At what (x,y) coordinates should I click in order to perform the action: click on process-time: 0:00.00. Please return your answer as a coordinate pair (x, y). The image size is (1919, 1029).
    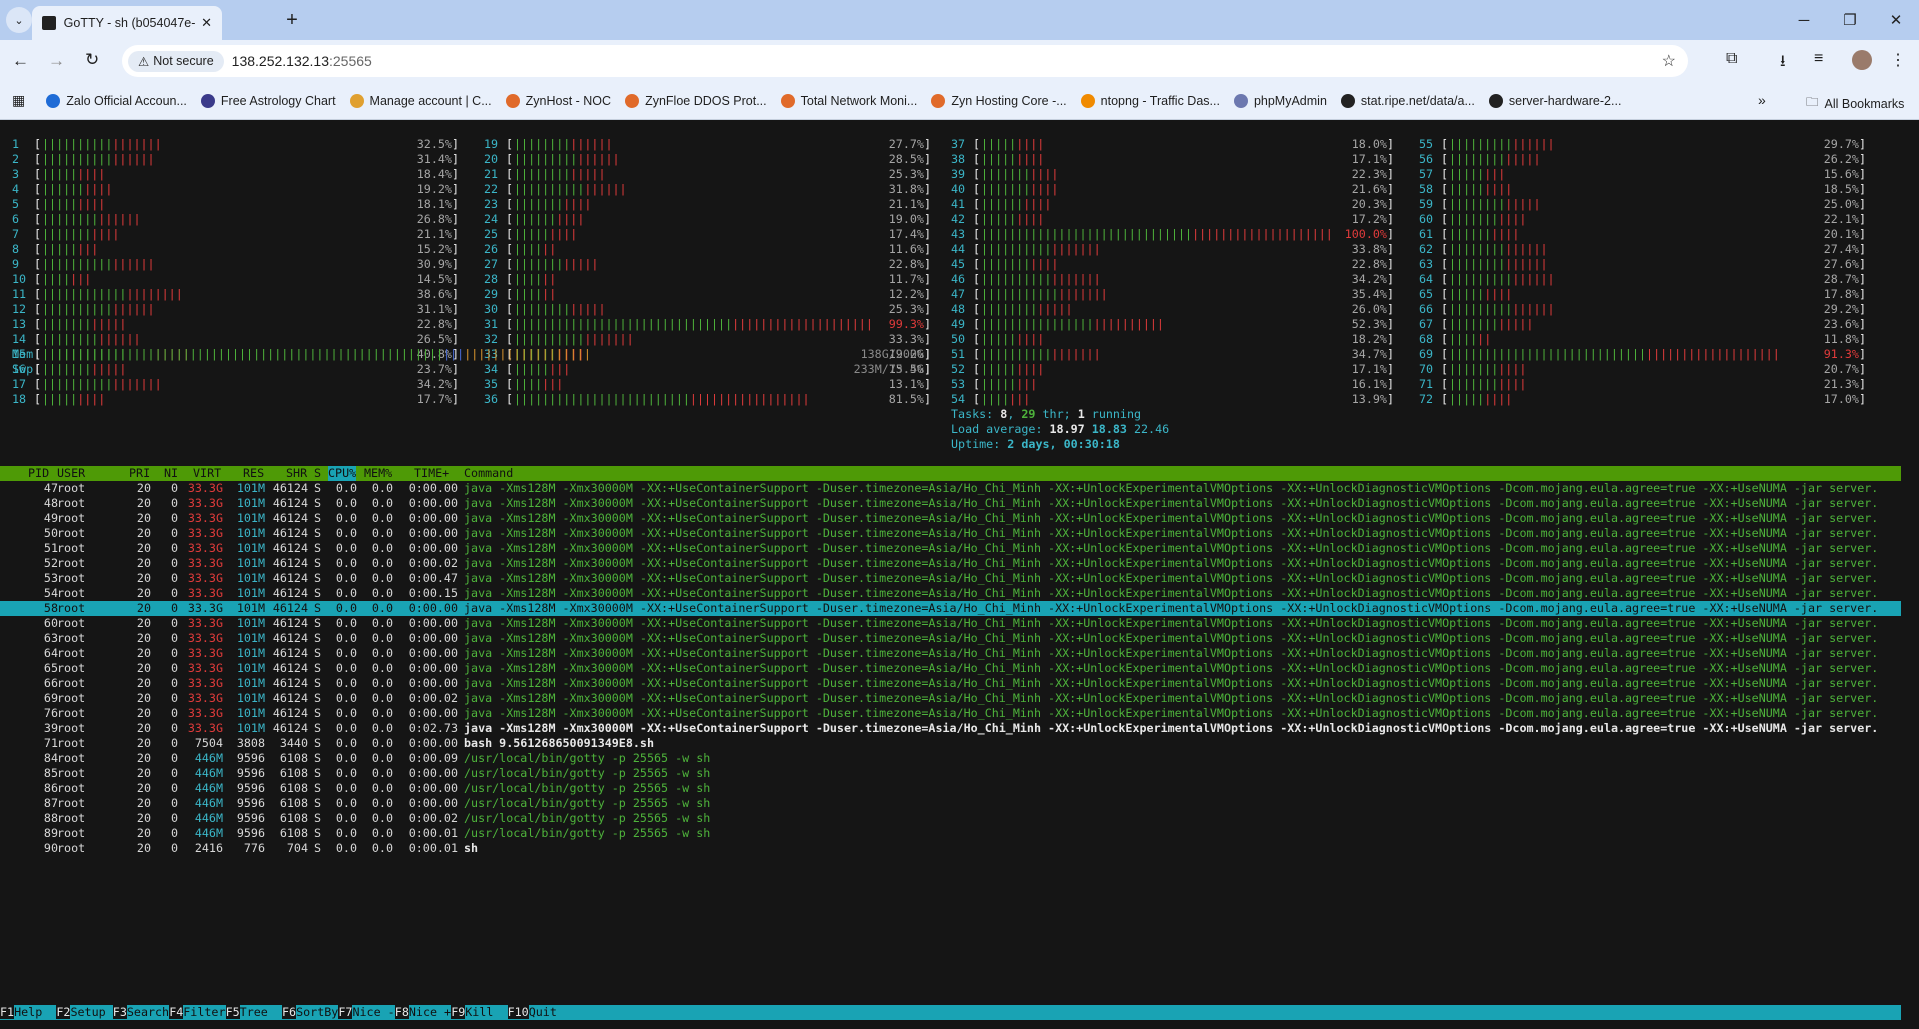
    Looking at the image, I should click on (433, 773).